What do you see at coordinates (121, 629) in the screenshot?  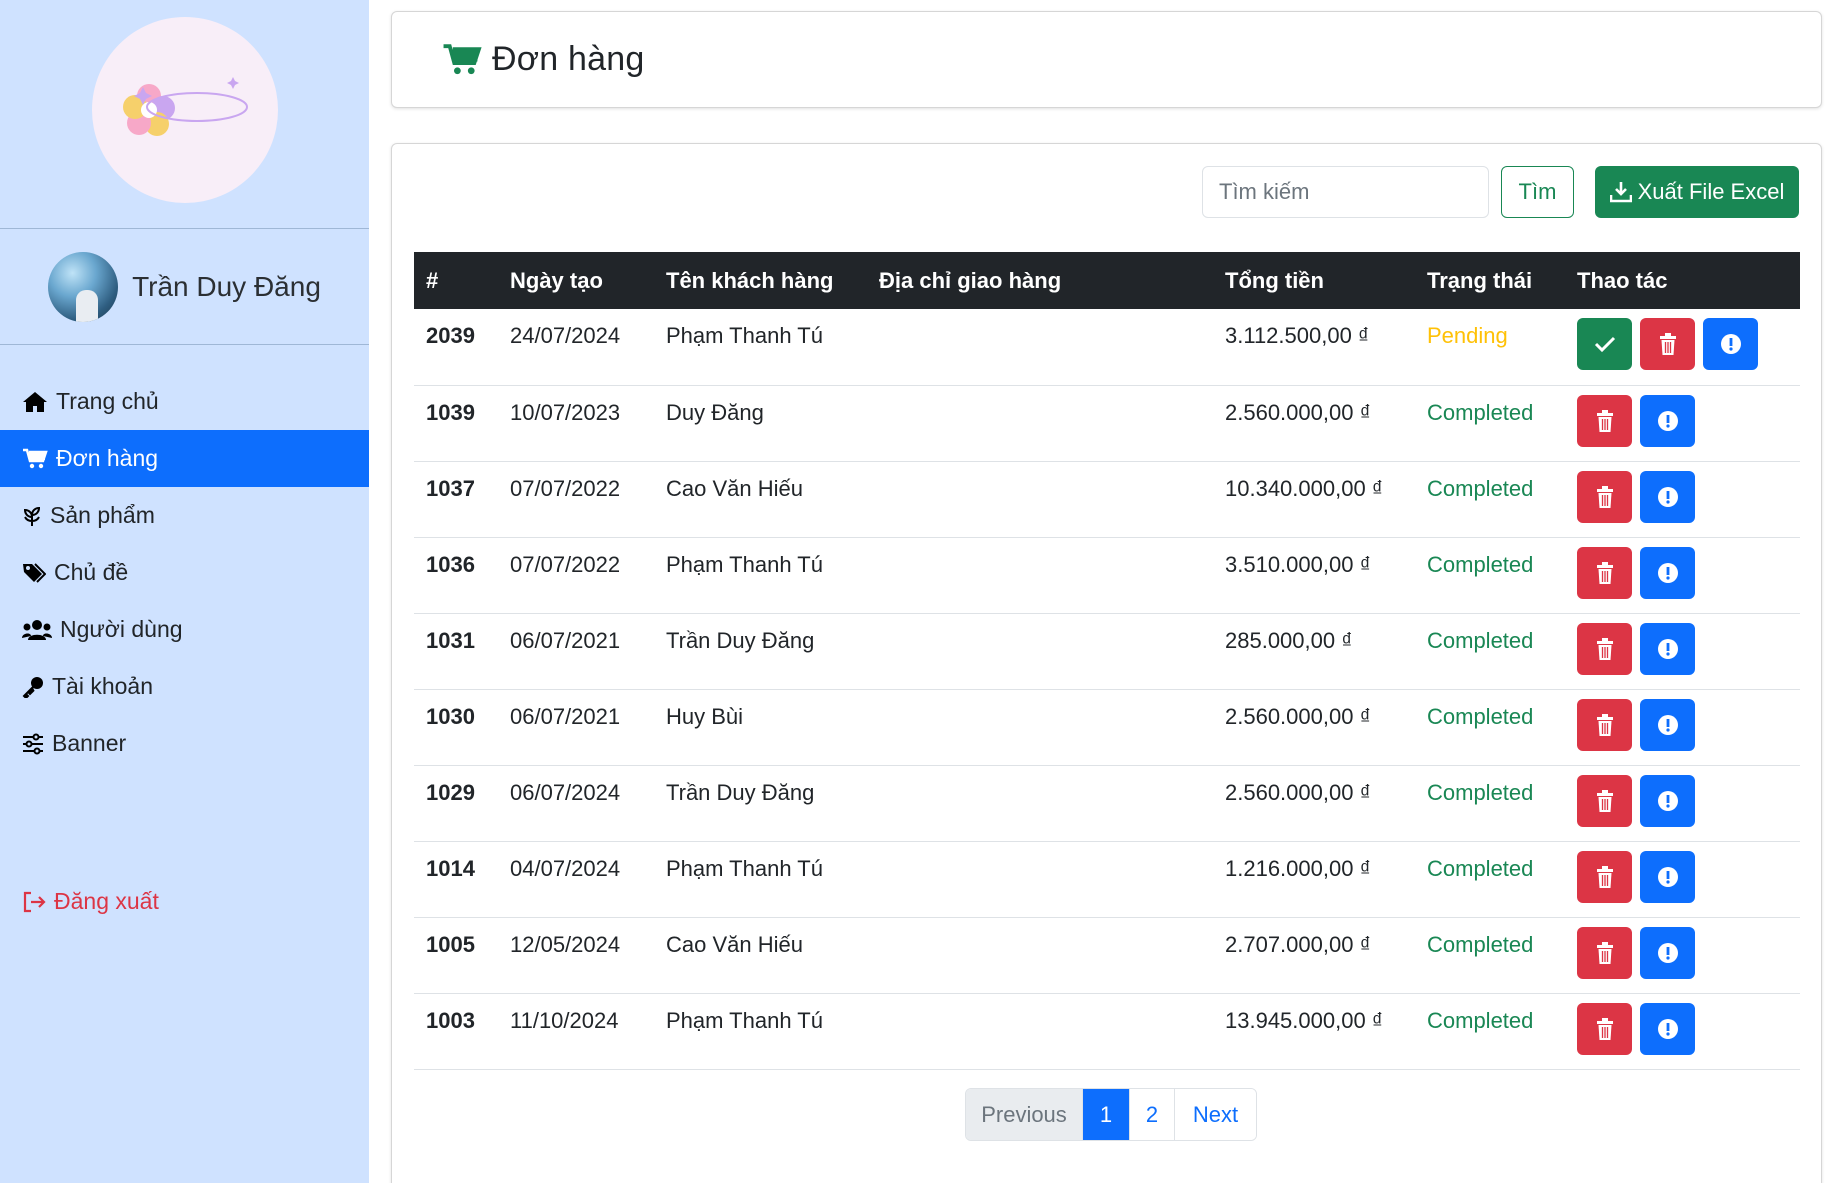 I see `sidebar-item-label: Người dùng` at bounding box center [121, 629].